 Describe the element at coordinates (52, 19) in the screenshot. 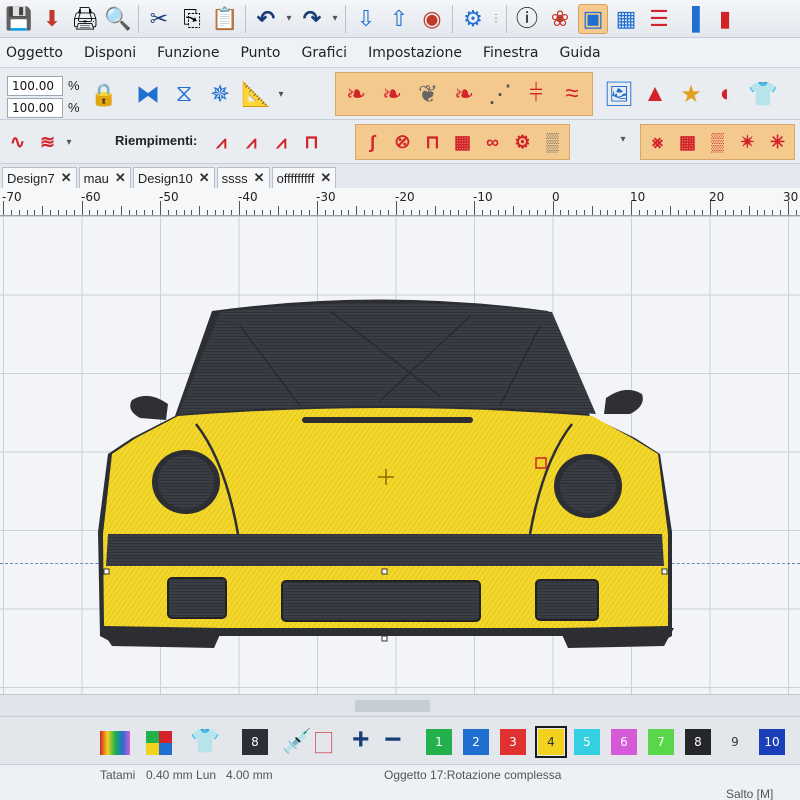

I see `import-image-icon: ⬇` at that location.